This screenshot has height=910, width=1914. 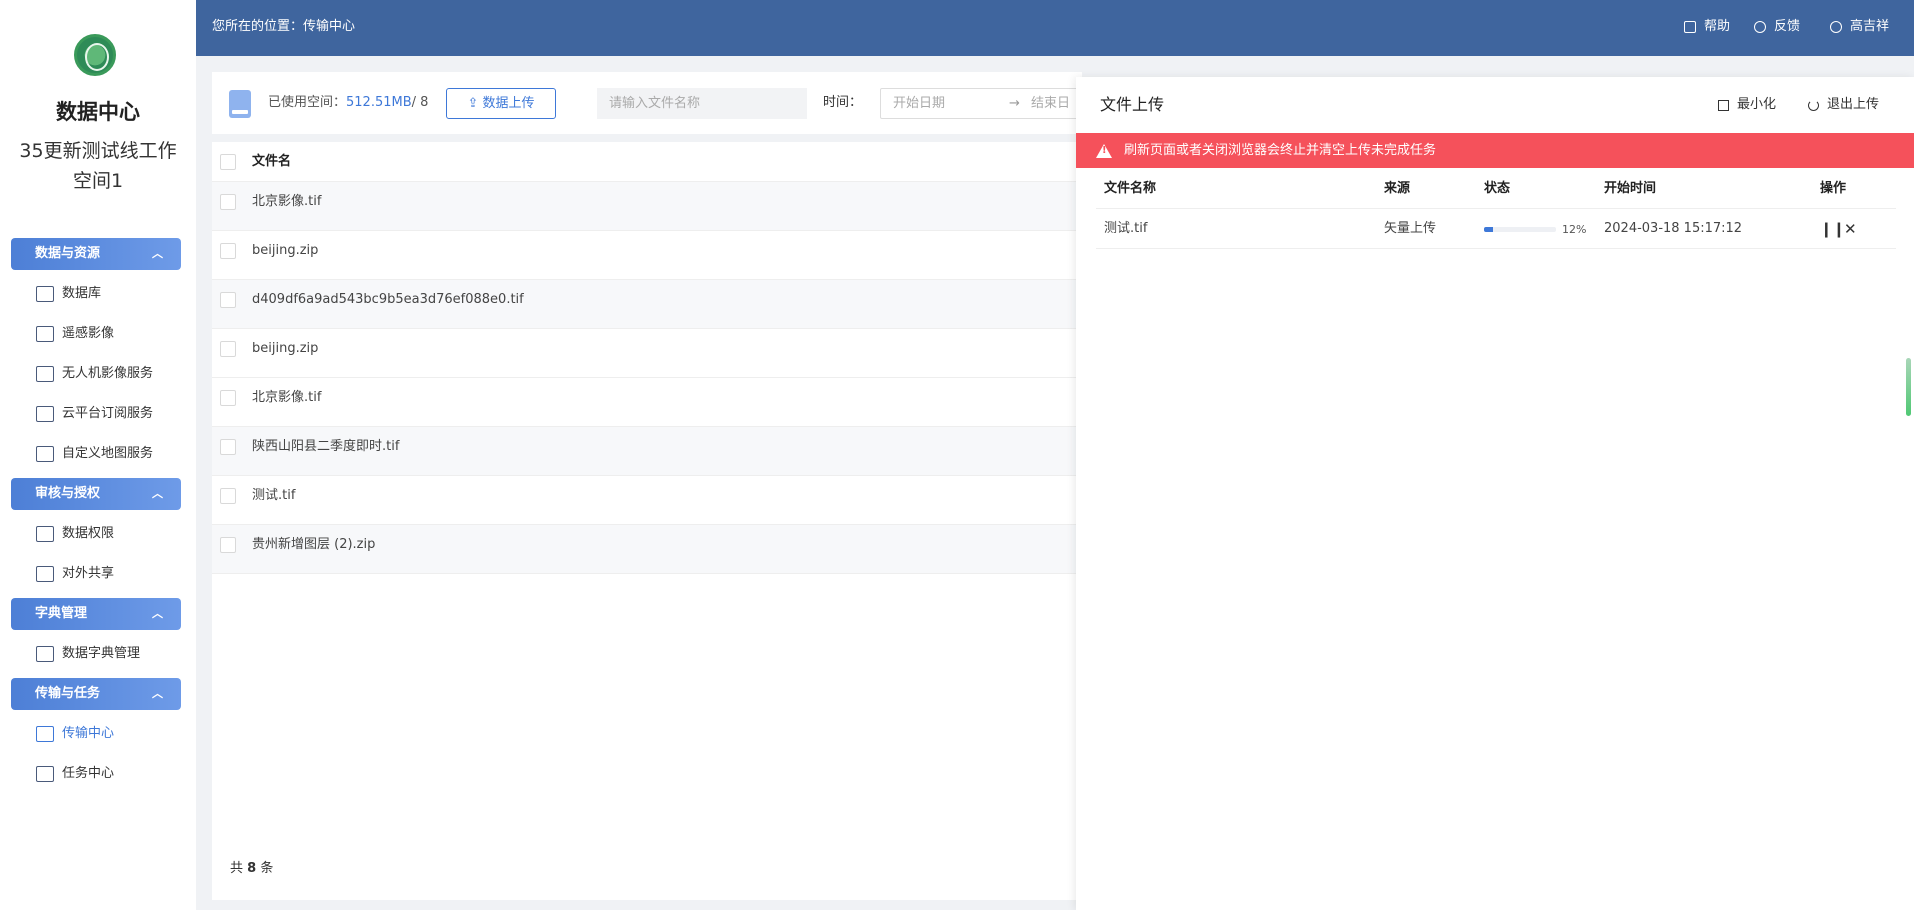 I want to click on date-range-picker: 开始日期 → 结束日, so click(x=985, y=103).